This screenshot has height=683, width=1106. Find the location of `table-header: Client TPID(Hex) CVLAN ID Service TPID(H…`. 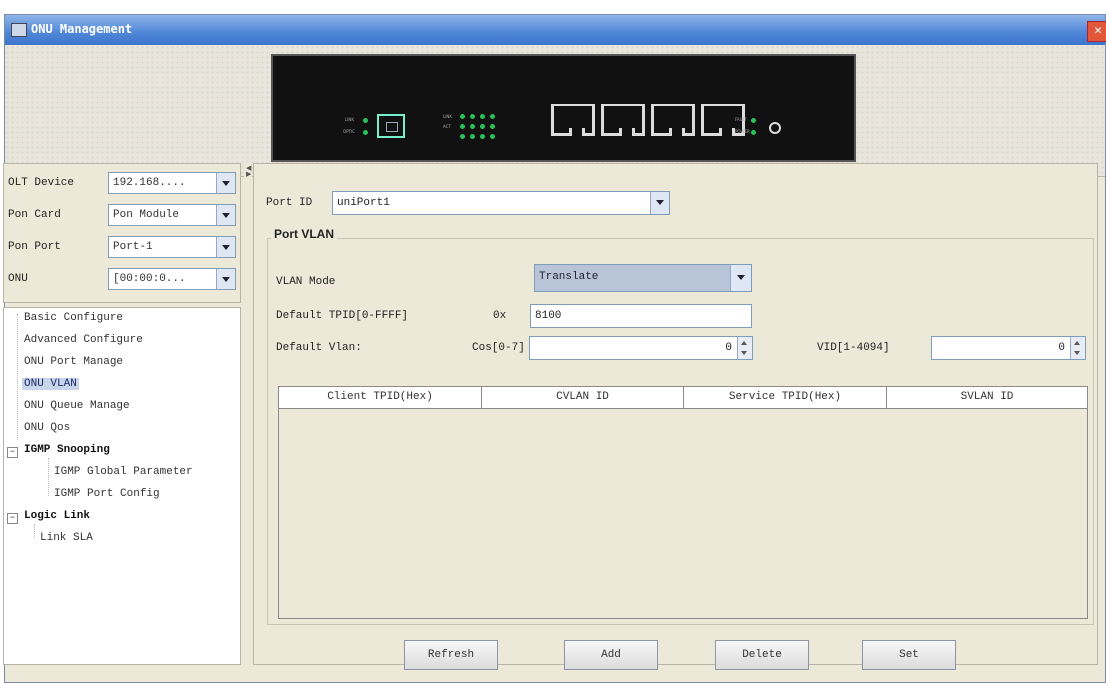

table-header: Client TPID(Hex) CVLAN ID Service TPID(H… is located at coordinates (683, 398).